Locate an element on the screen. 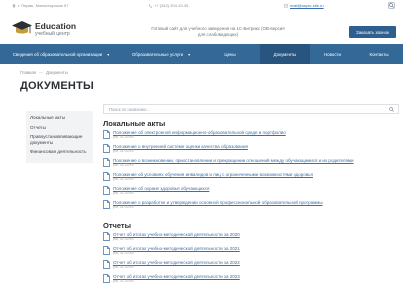 This screenshot has height=294, width=403. nav-item-services: Образовательные услуги ▾ is located at coordinates (161, 54).